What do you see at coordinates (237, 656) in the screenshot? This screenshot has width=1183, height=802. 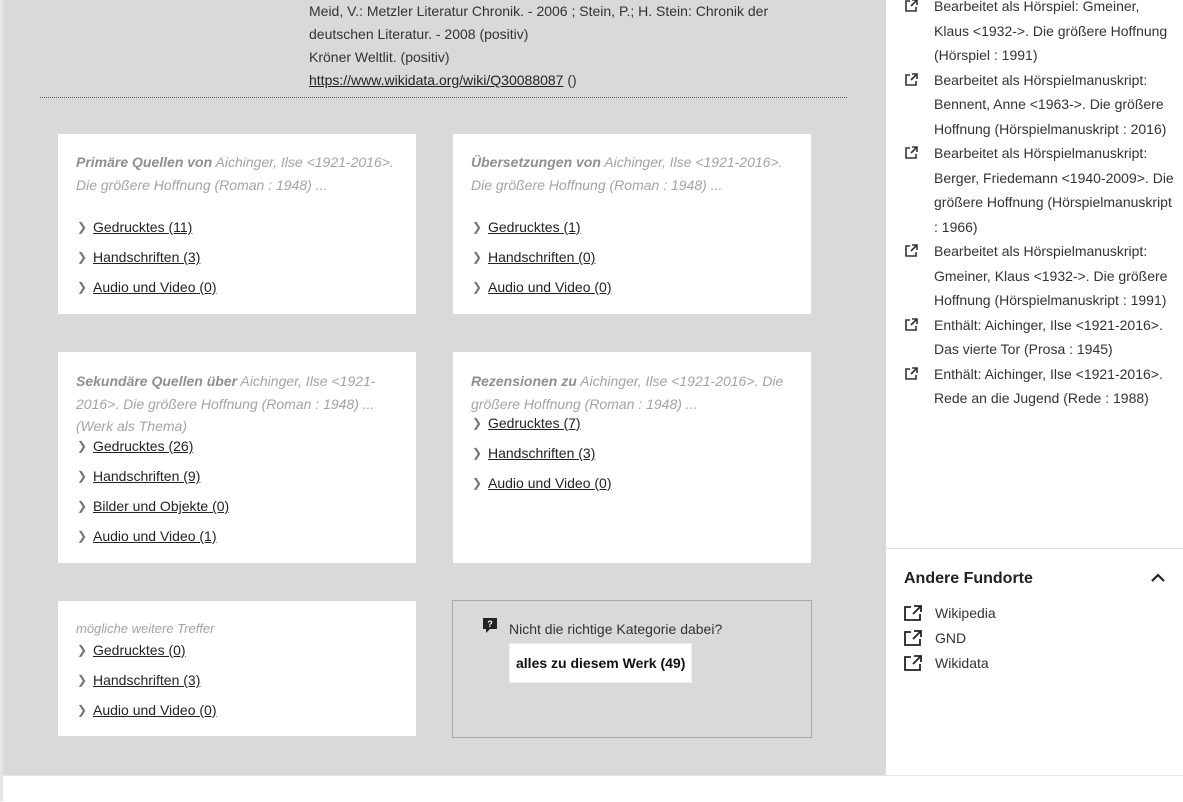 I see `list-item: ❯ Gedrucktes (0)` at bounding box center [237, 656].